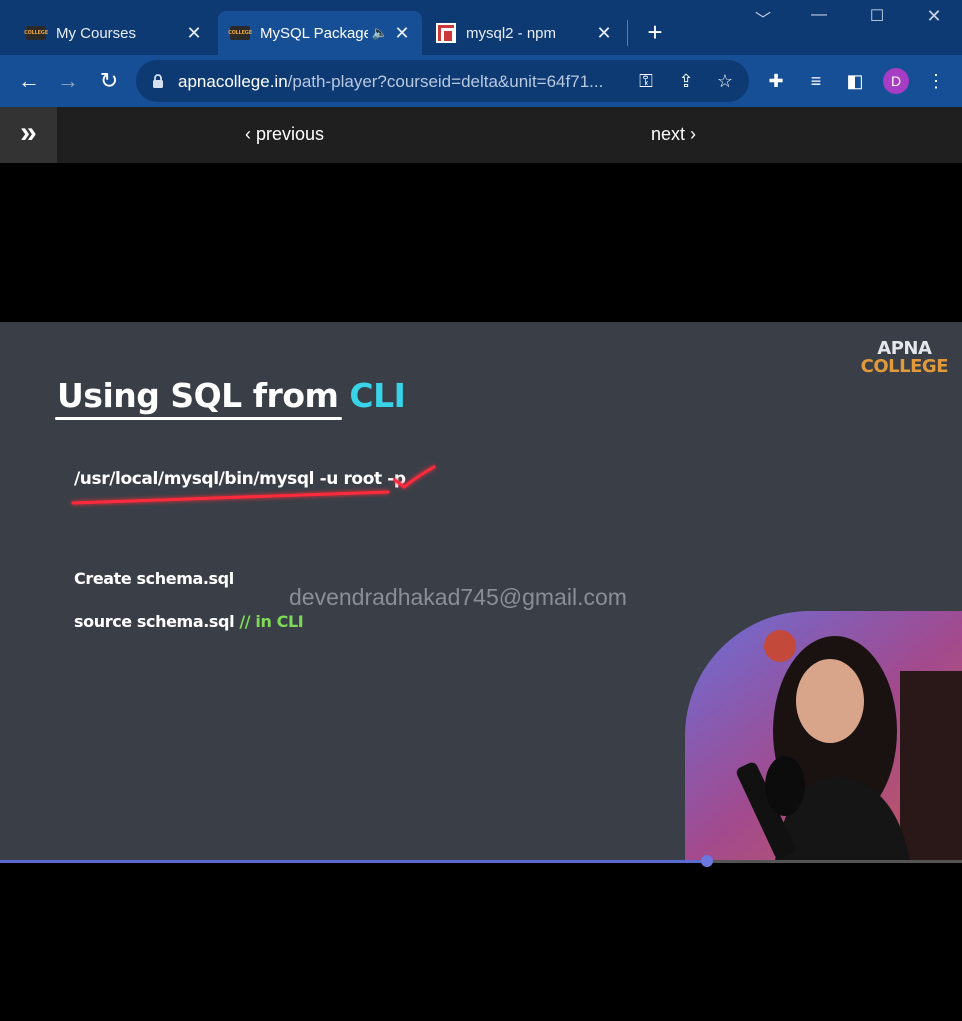 The image size is (962, 1021). I want to click on tab-divider, so click(627, 33).